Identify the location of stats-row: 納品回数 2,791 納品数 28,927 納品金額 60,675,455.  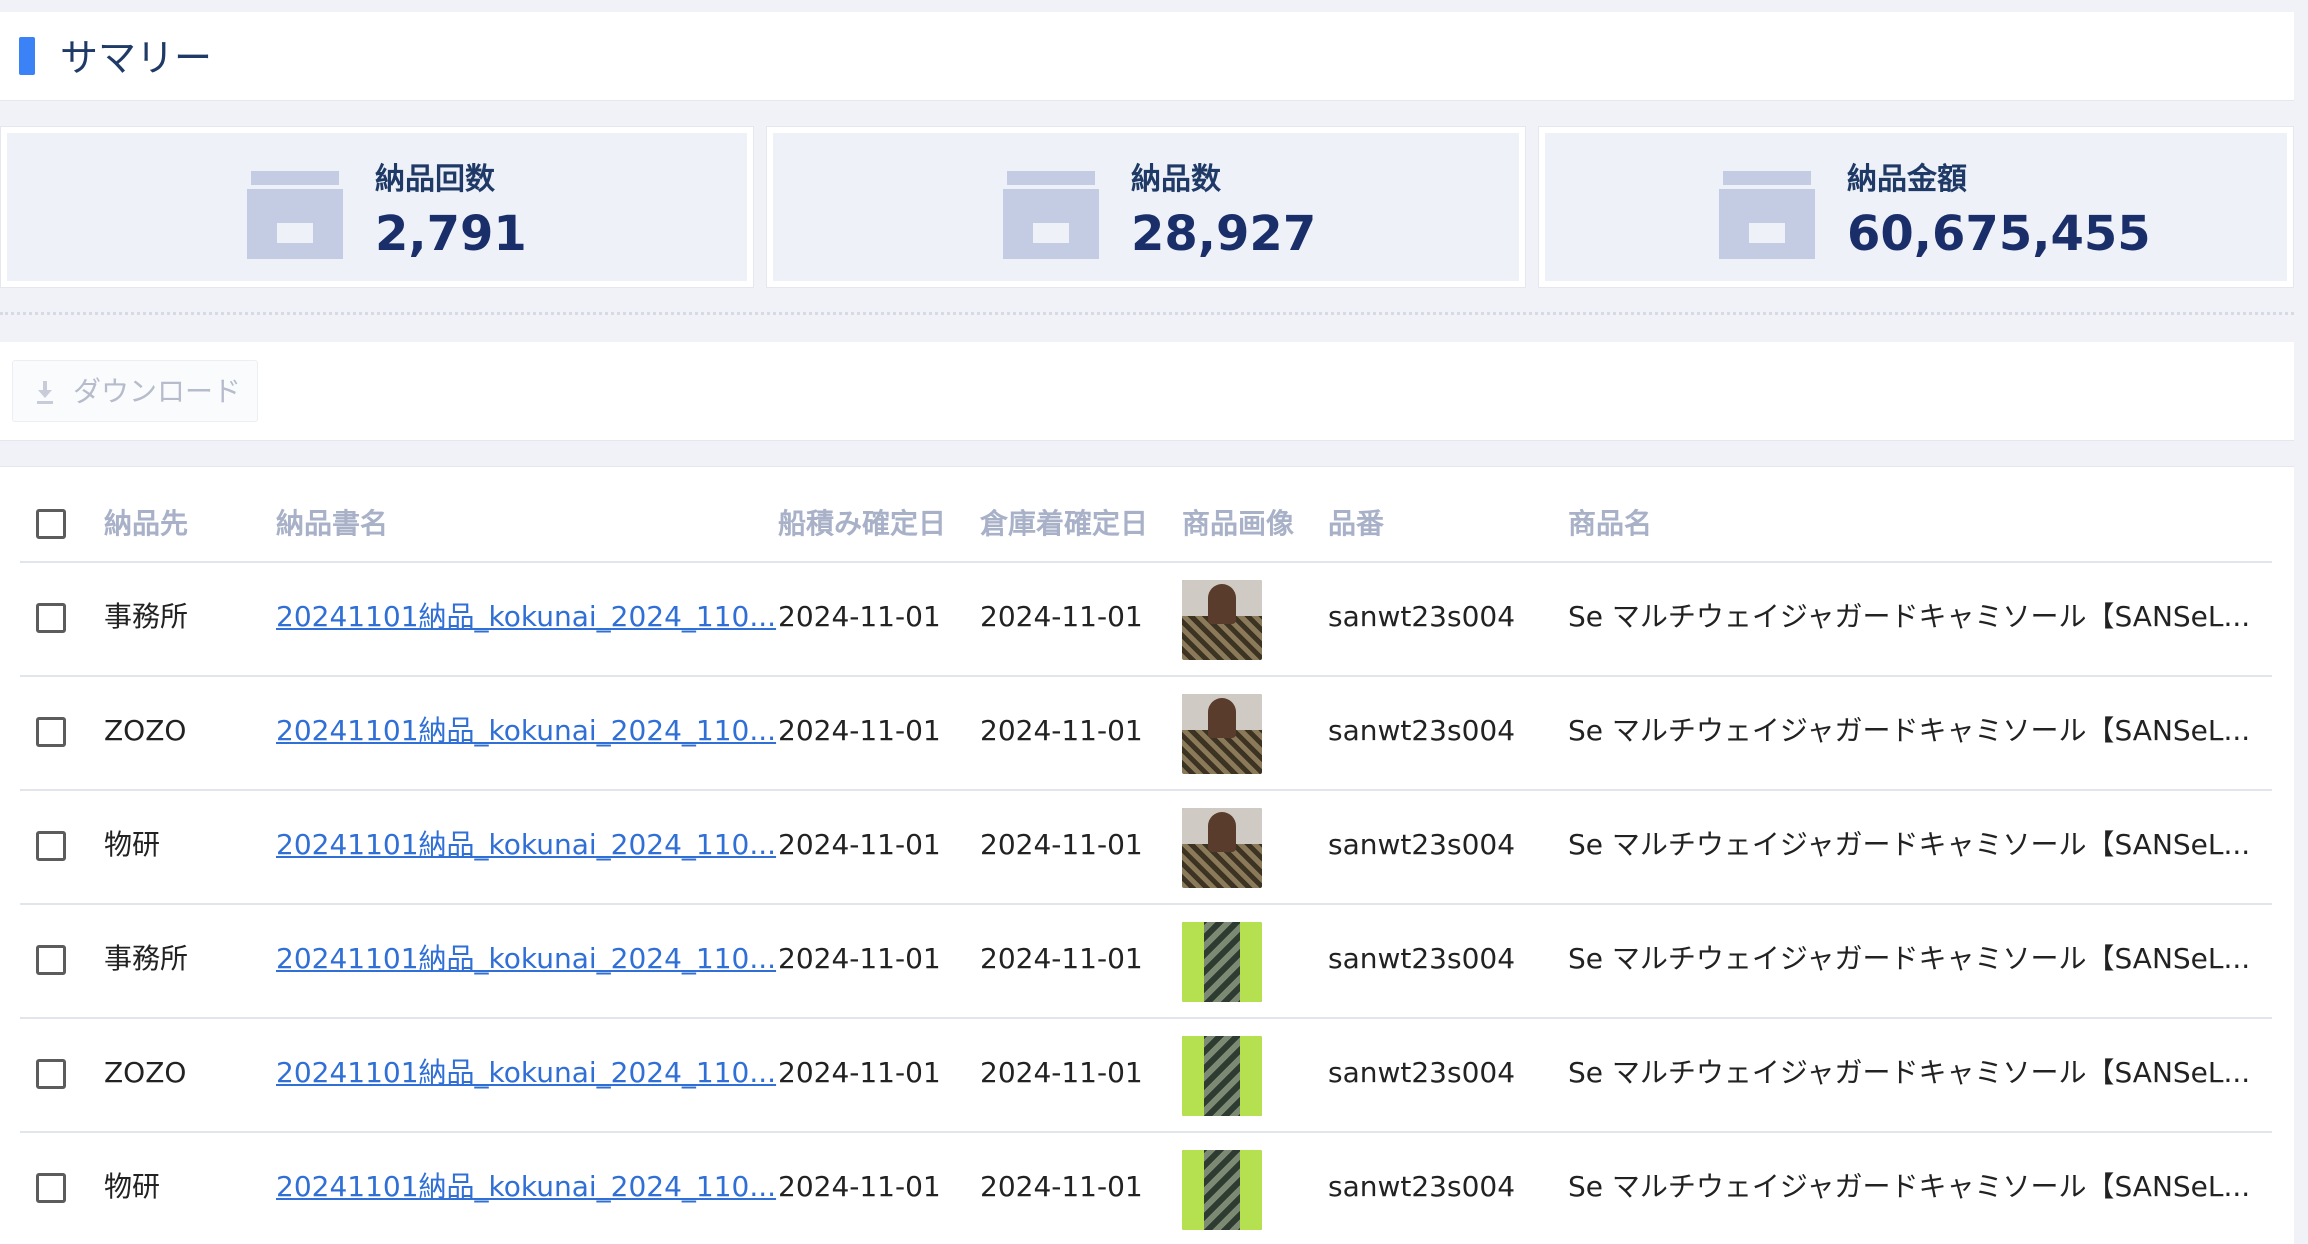
(1147, 208).